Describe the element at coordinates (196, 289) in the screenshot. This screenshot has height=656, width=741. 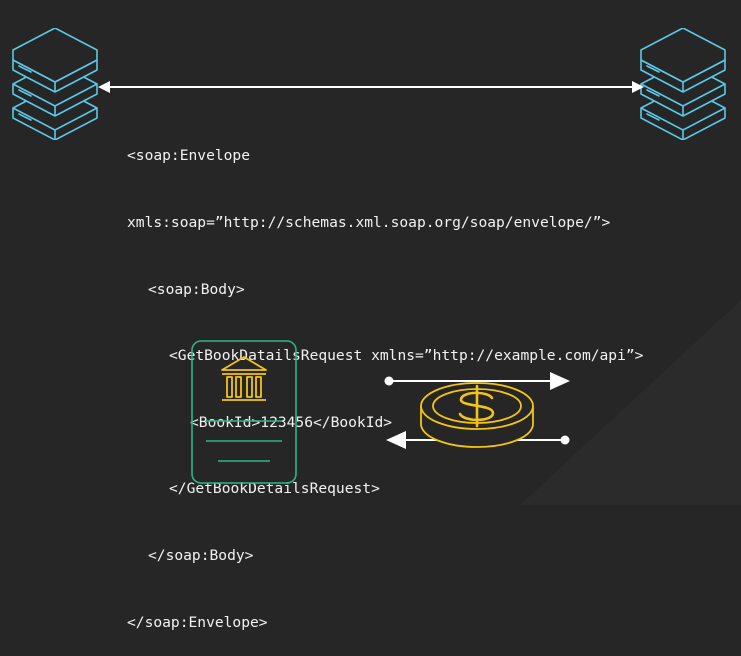
I see `code-line-body-open: <soap:Body>` at that location.